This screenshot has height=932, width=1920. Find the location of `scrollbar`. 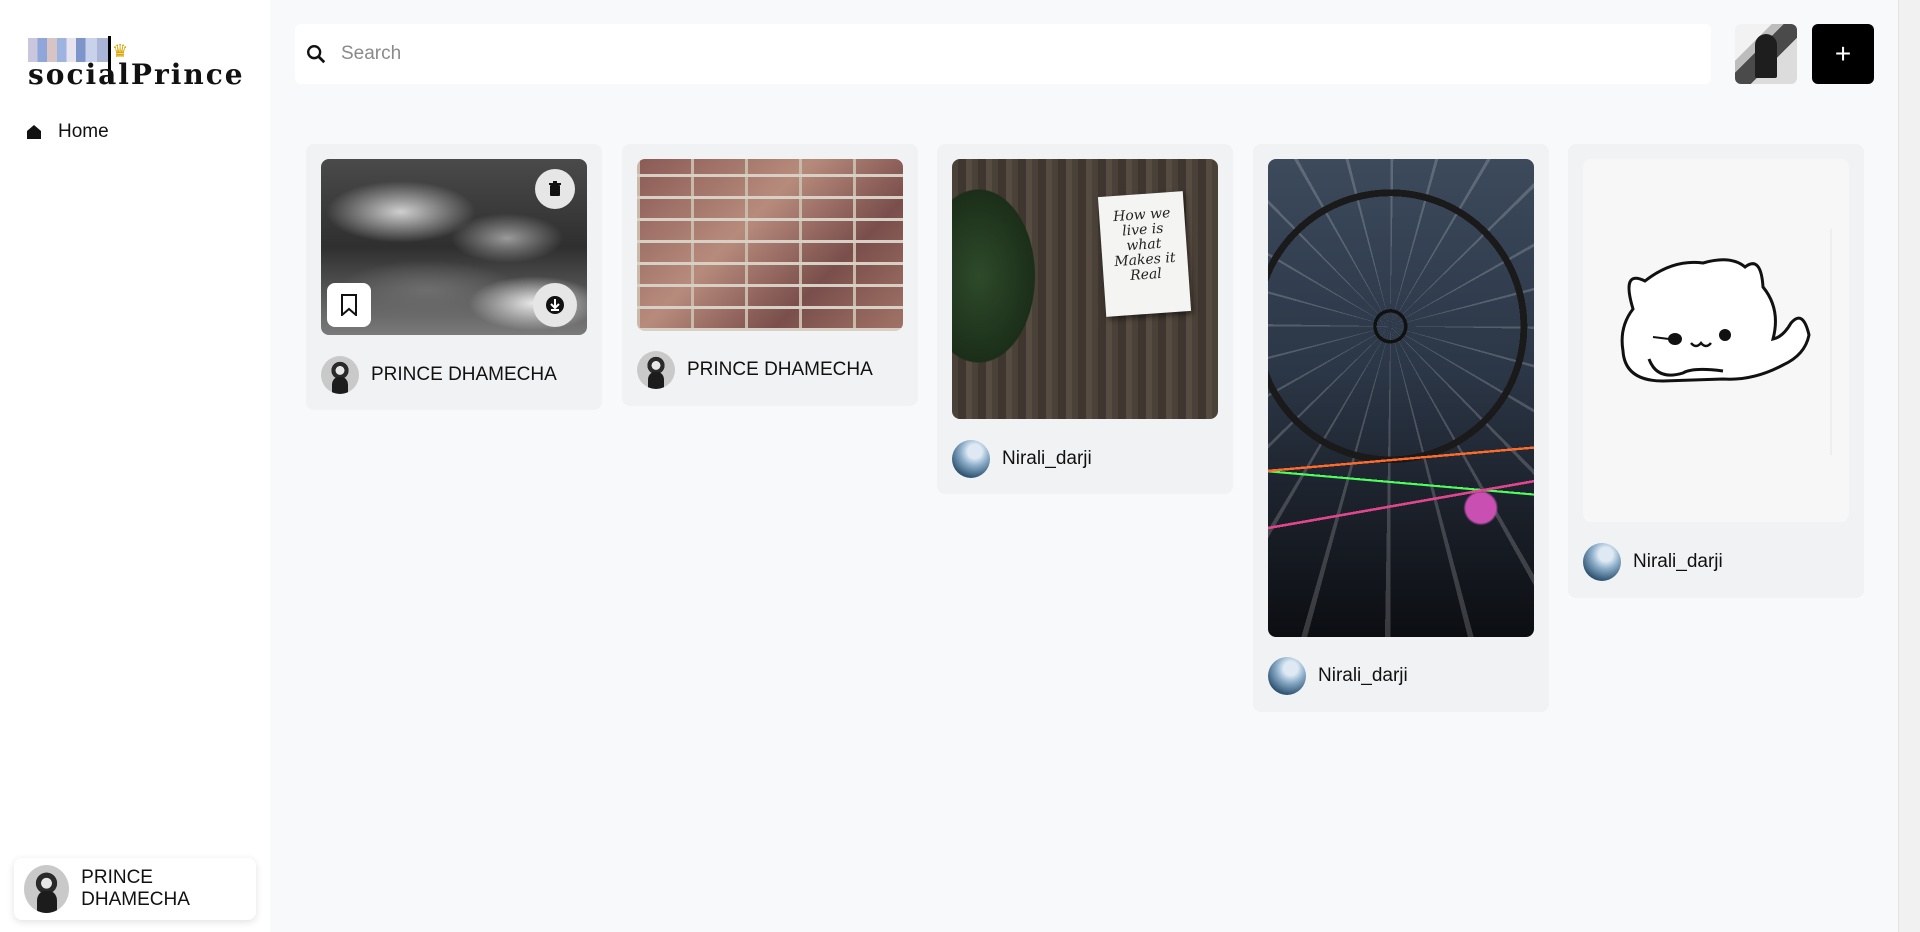

scrollbar is located at coordinates (1909, 466).